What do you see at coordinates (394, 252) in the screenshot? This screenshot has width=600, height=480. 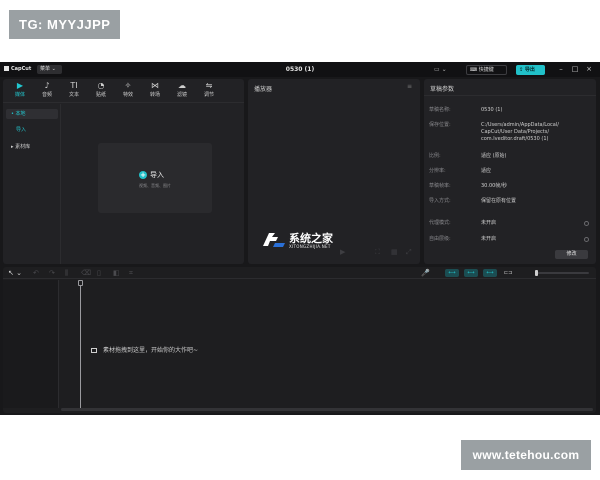 I see `ratio-icon: ▦` at bounding box center [394, 252].